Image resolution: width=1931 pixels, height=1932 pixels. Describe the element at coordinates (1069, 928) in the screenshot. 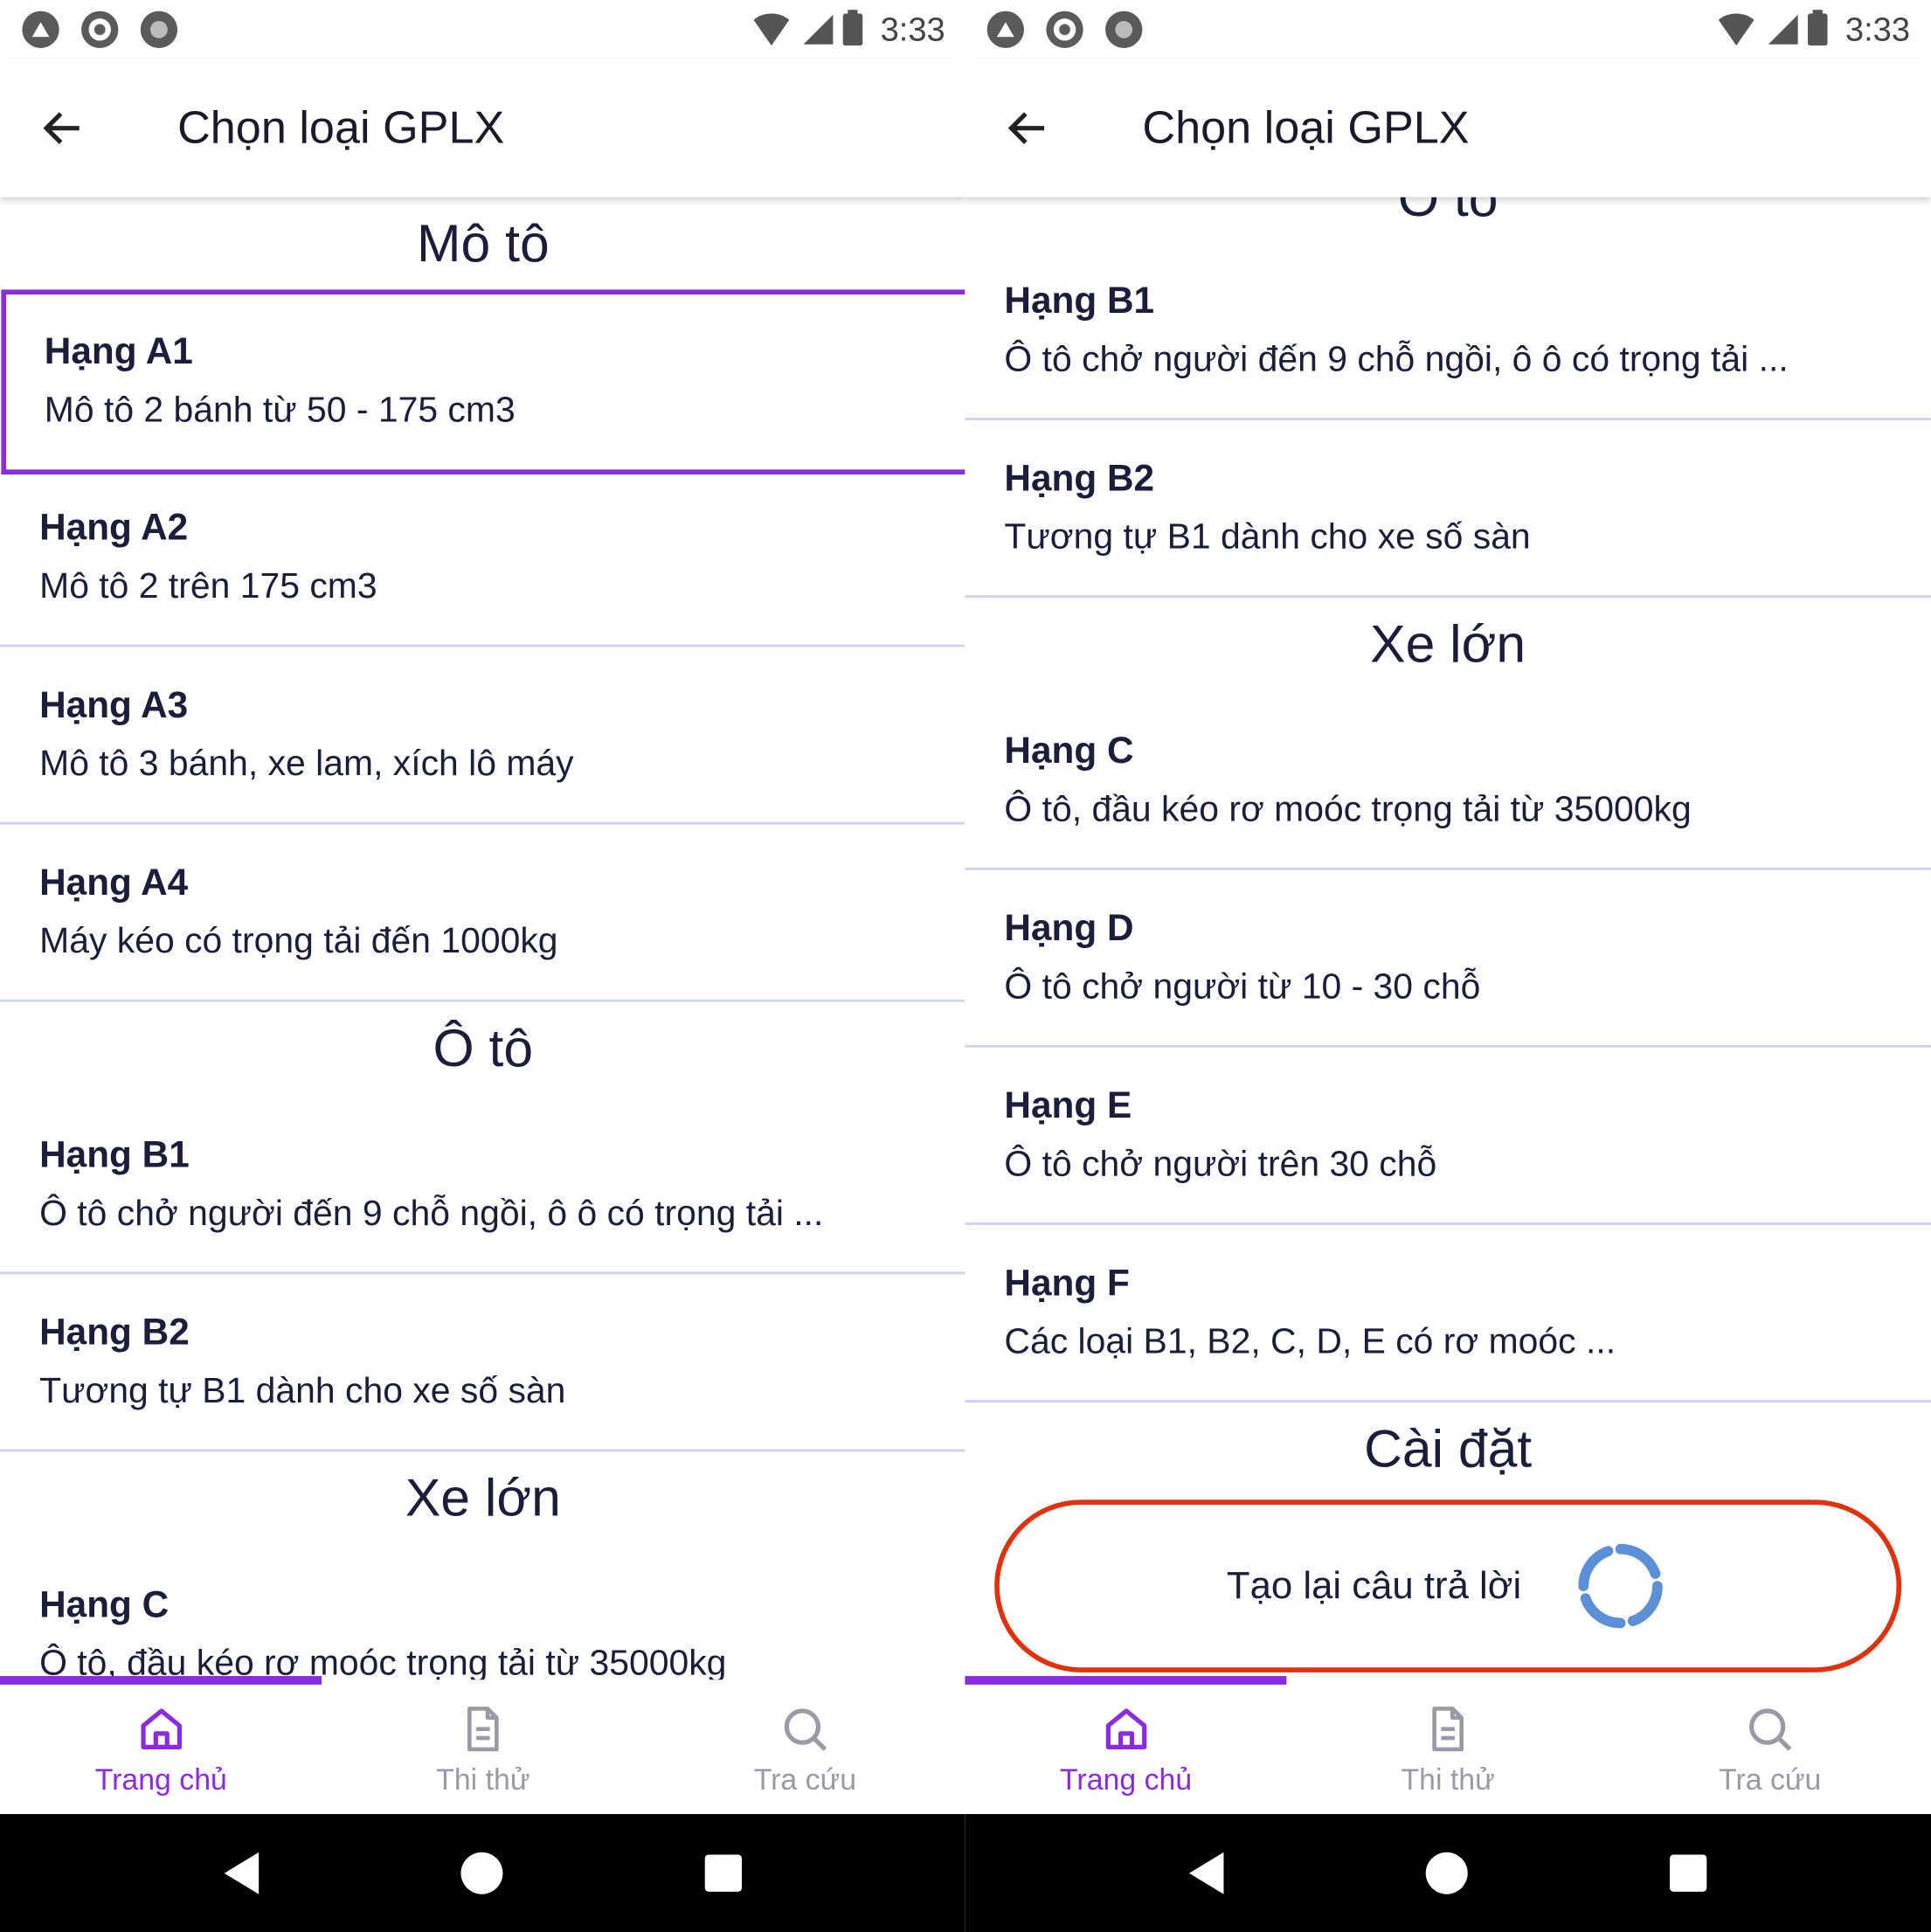

I see `item-title: Hạng D` at that location.